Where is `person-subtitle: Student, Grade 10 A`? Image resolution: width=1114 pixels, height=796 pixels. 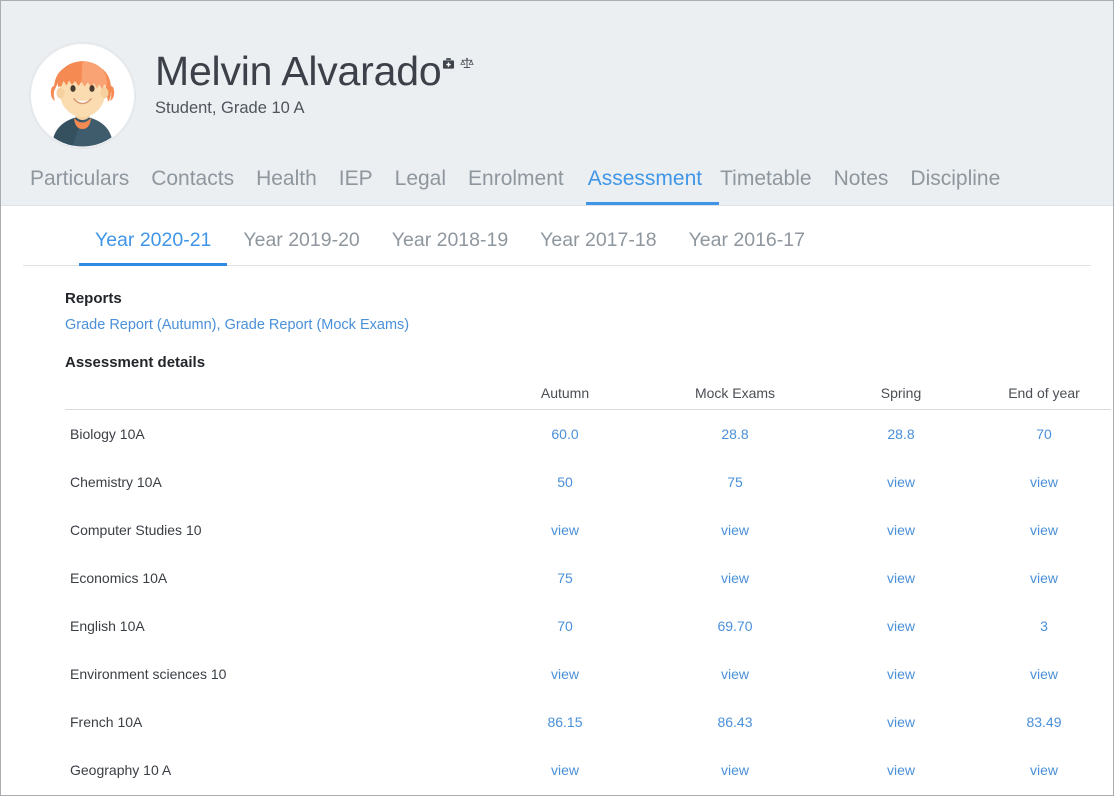
person-subtitle: Student, Grade 10 A is located at coordinates (230, 108).